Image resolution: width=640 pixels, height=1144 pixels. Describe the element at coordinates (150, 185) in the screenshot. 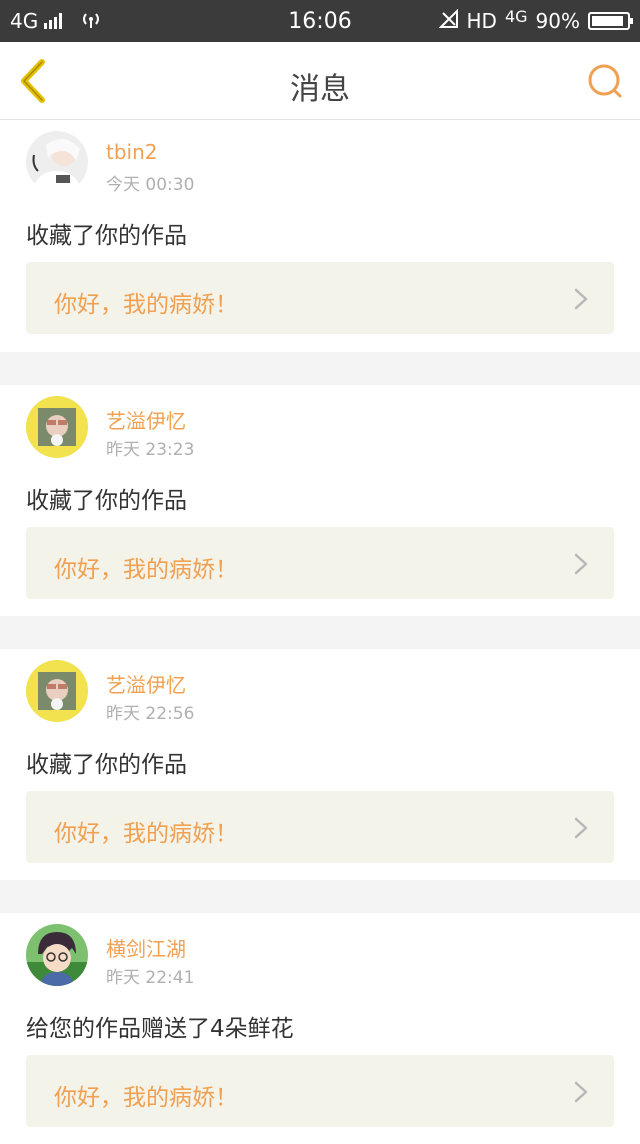

I see `message-time: 今天 00:30` at that location.